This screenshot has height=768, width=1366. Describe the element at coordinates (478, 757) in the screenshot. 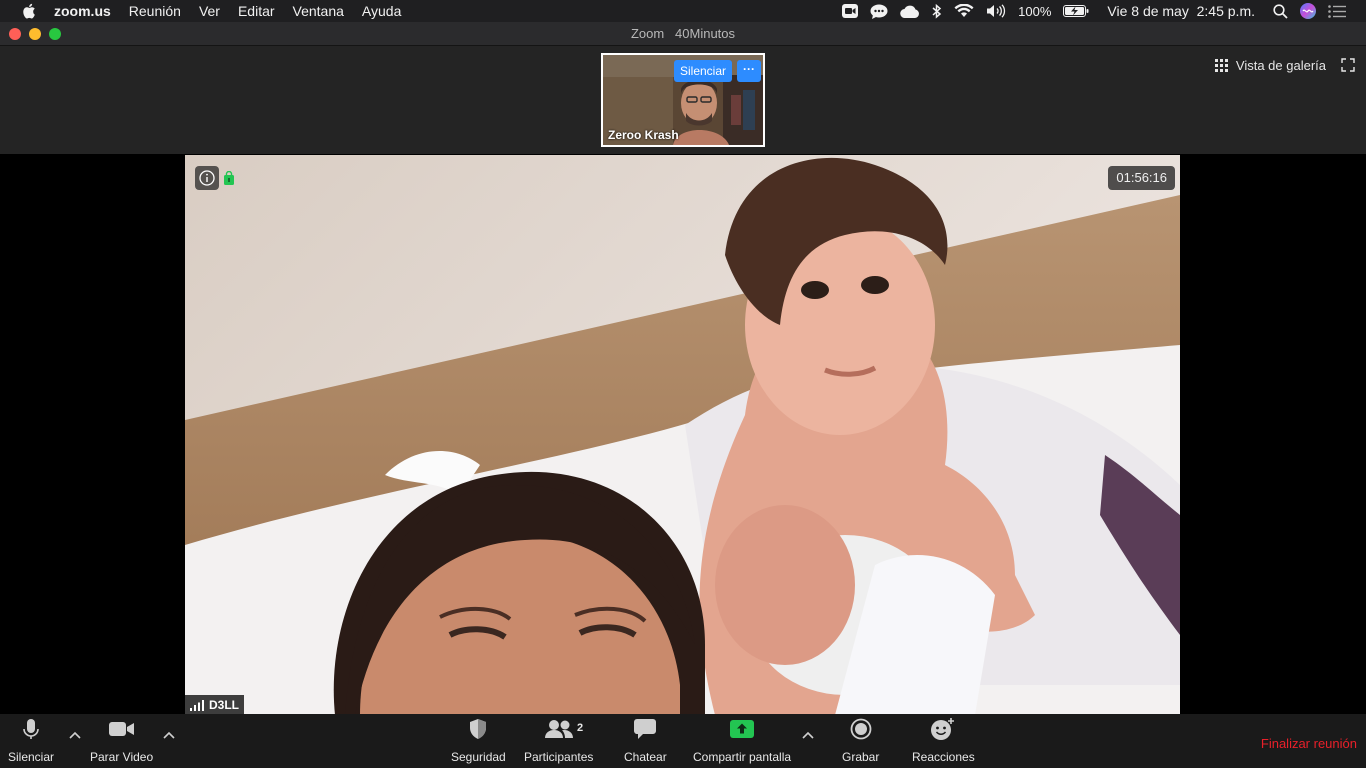

I see `security-label: Seguridad` at that location.